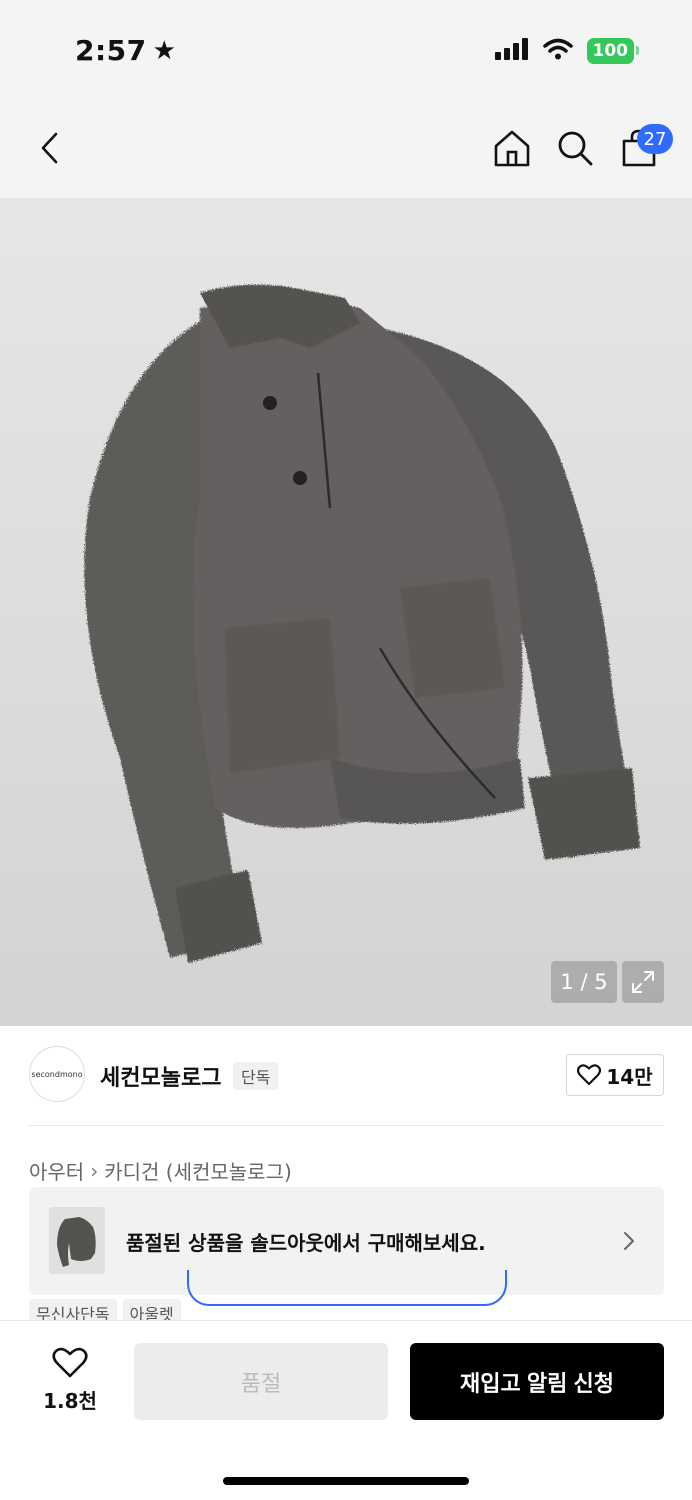  What do you see at coordinates (70, 1382) in the screenshot?
I see `wishlist-button: 1.8천` at bounding box center [70, 1382].